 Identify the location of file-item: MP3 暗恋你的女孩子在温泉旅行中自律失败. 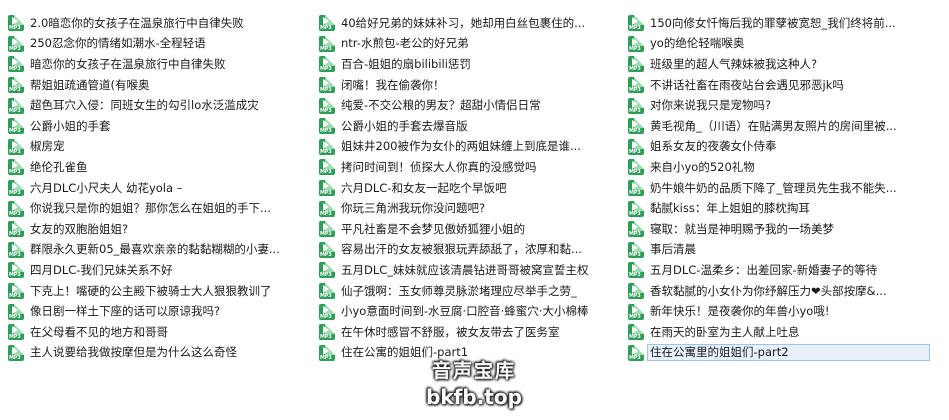
(159, 64).